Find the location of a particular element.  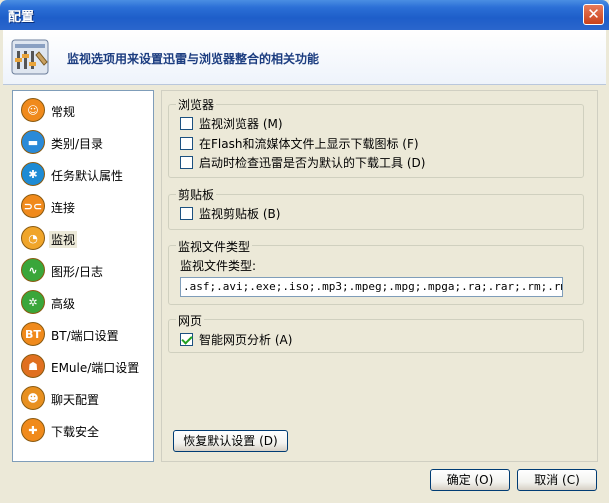

checkbox-label: 智能网页分析 (A) is located at coordinates (246, 339).